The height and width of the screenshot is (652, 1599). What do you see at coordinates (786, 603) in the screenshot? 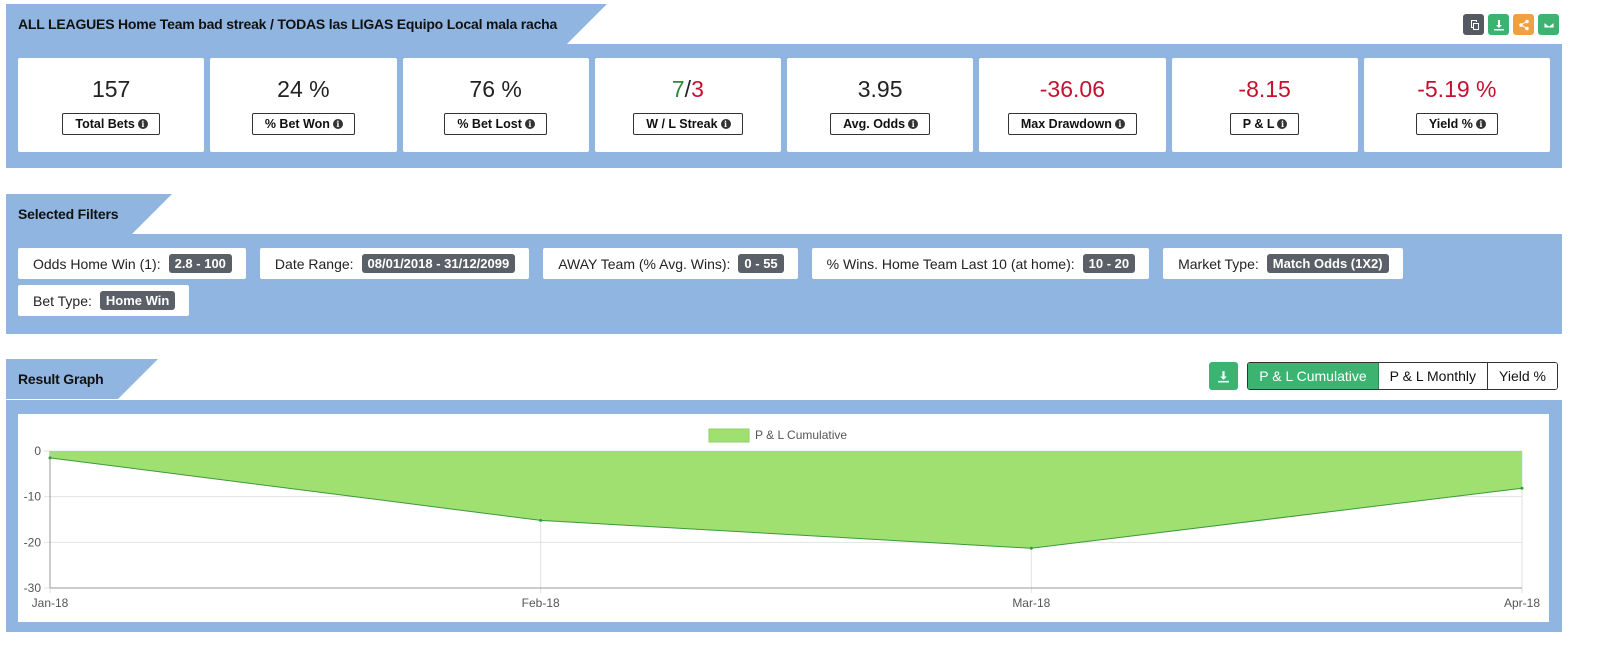
I see `x-axis-ticks: Jan-18 Feb-18 Mar-18 Apr-18` at bounding box center [786, 603].